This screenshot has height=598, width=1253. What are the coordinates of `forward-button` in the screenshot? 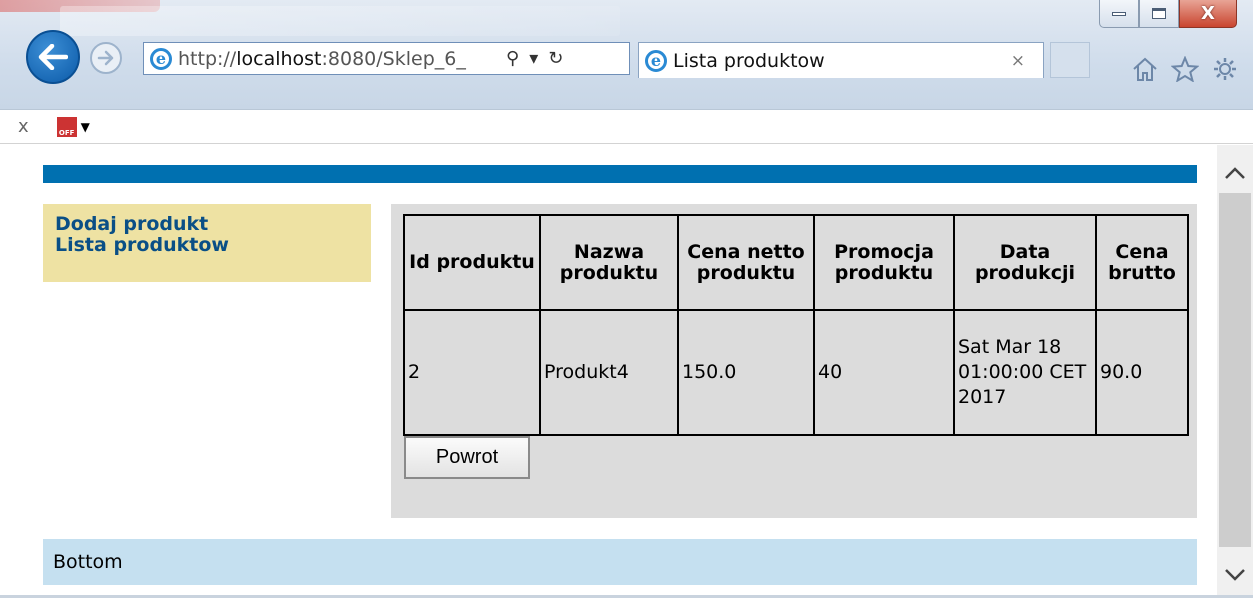 It's located at (106, 58).